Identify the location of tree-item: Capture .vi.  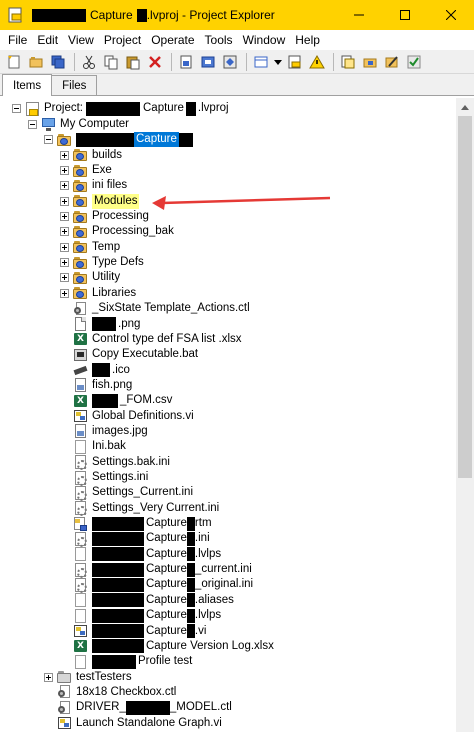
(133, 631).